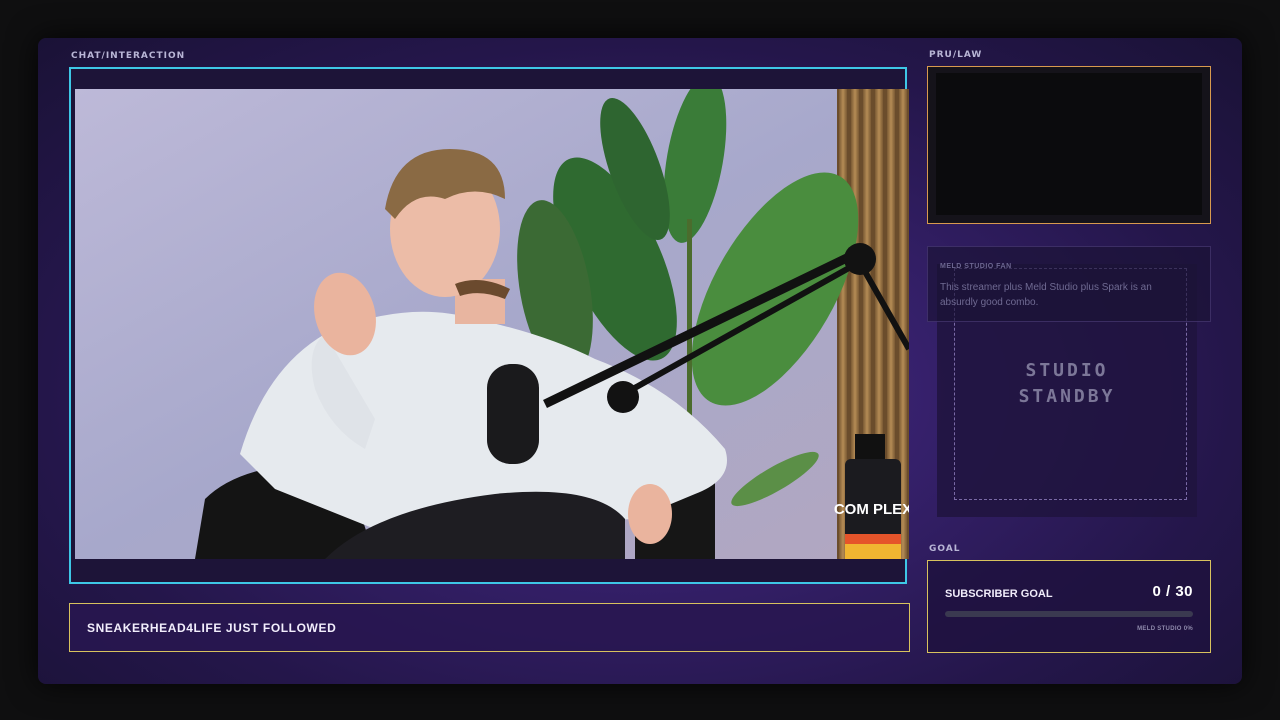  What do you see at coordinates (1069, 614) in the screenshot?
I see `goal-progress-track` at bounding box center [1069, 614].